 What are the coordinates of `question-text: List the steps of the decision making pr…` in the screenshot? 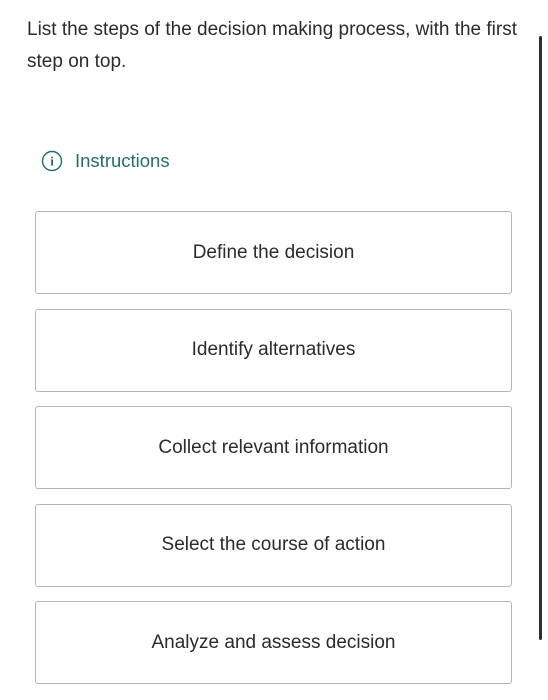 It's located at (272, 45).